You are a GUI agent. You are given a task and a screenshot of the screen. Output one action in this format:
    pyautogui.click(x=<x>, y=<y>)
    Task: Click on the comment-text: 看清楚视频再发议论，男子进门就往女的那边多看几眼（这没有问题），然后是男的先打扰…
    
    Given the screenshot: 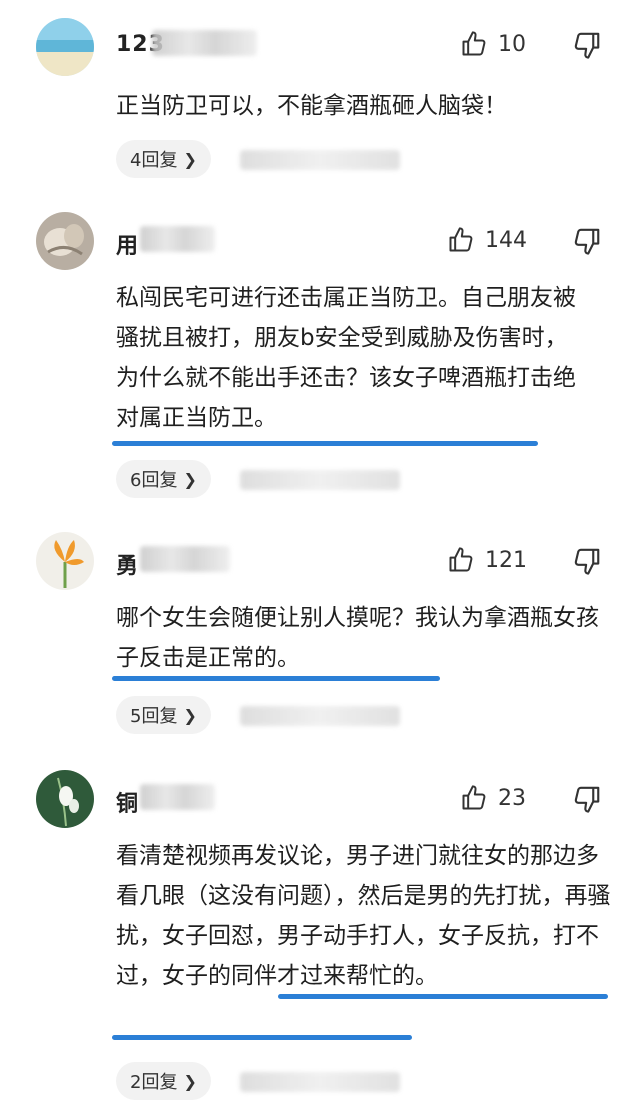 What is the action you would take?
    pyautogui.click(x=363, y=916)
    